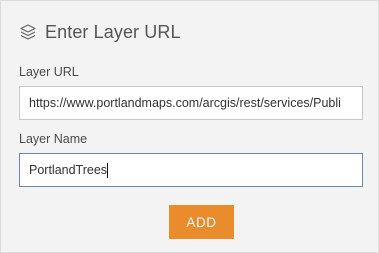 The height and width of the screenshot is (253, 379). I want to click on text-caret, so click(108, 170).